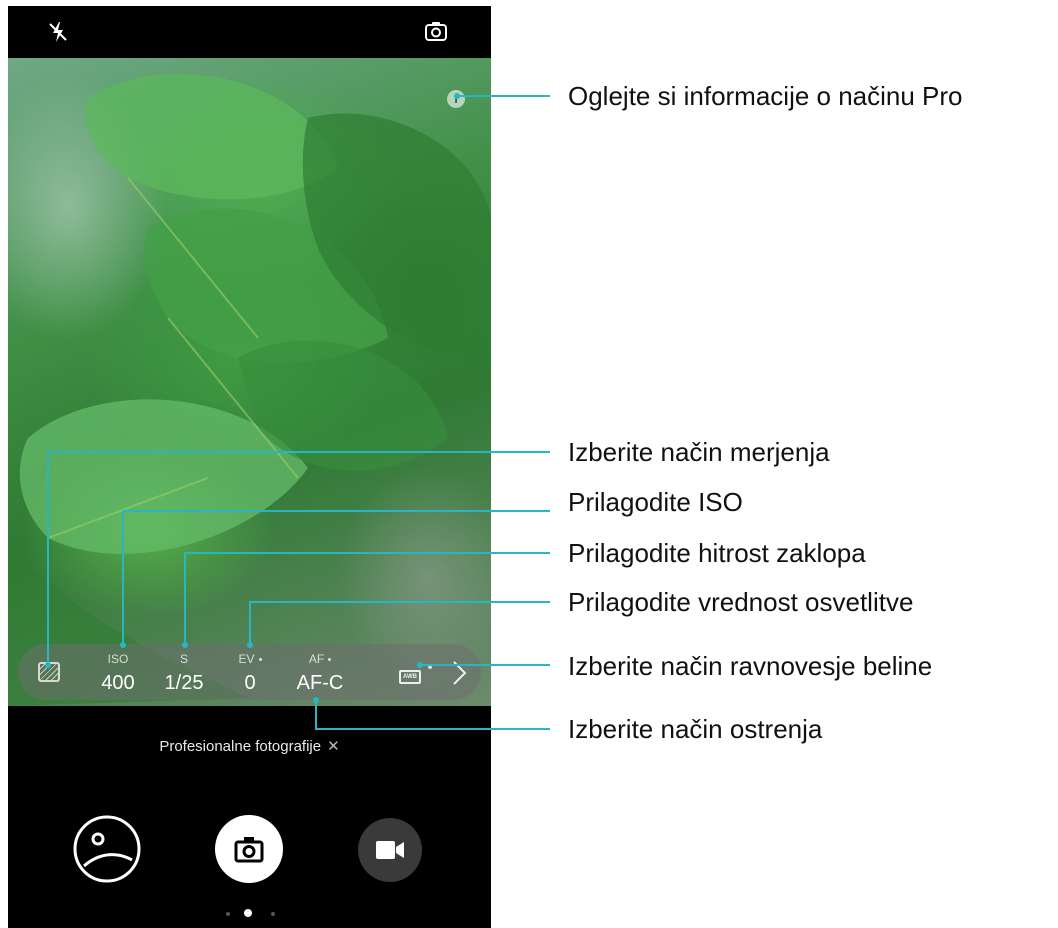 Image resolution: width=1058 pixels, height=928 pixels. I want to click on awb-icon: AWB, so click(410, 677).